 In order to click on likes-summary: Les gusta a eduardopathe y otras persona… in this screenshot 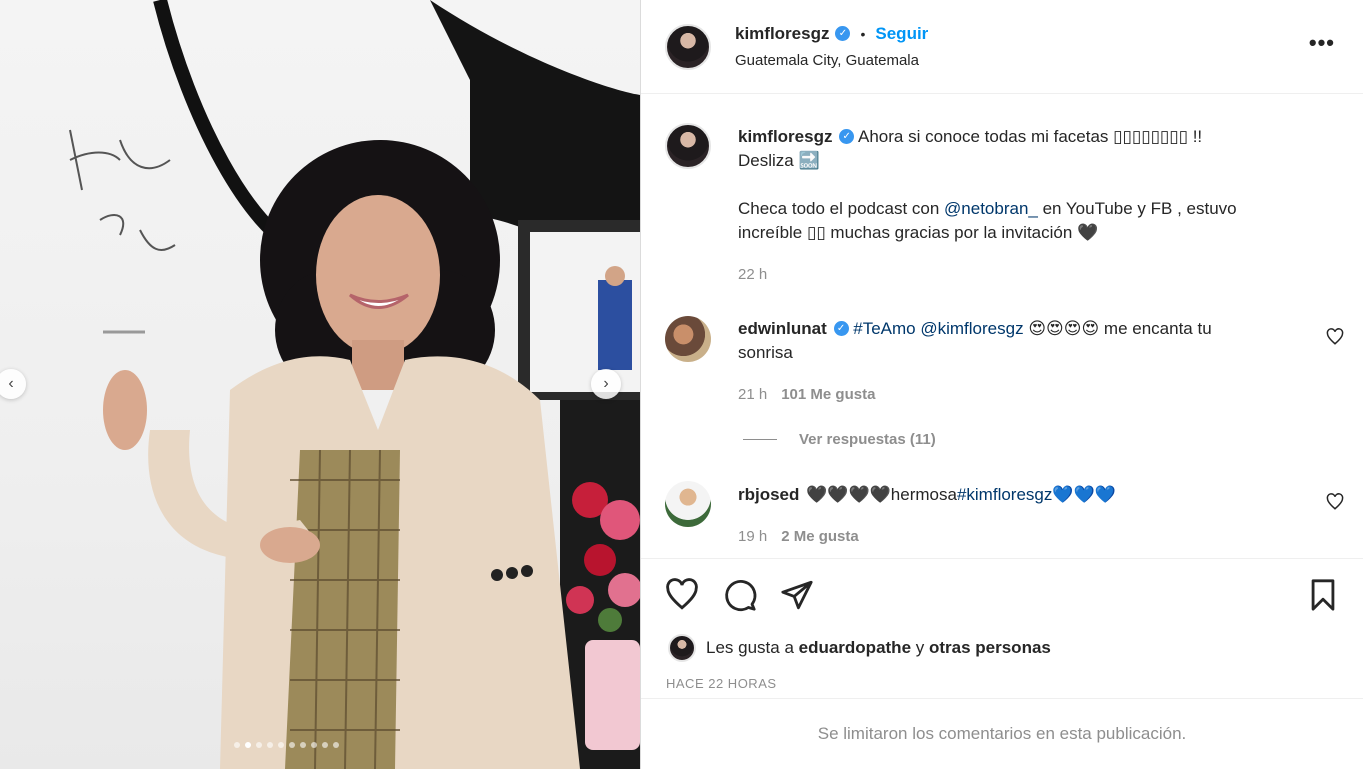, I will do `click(859, 648)`.